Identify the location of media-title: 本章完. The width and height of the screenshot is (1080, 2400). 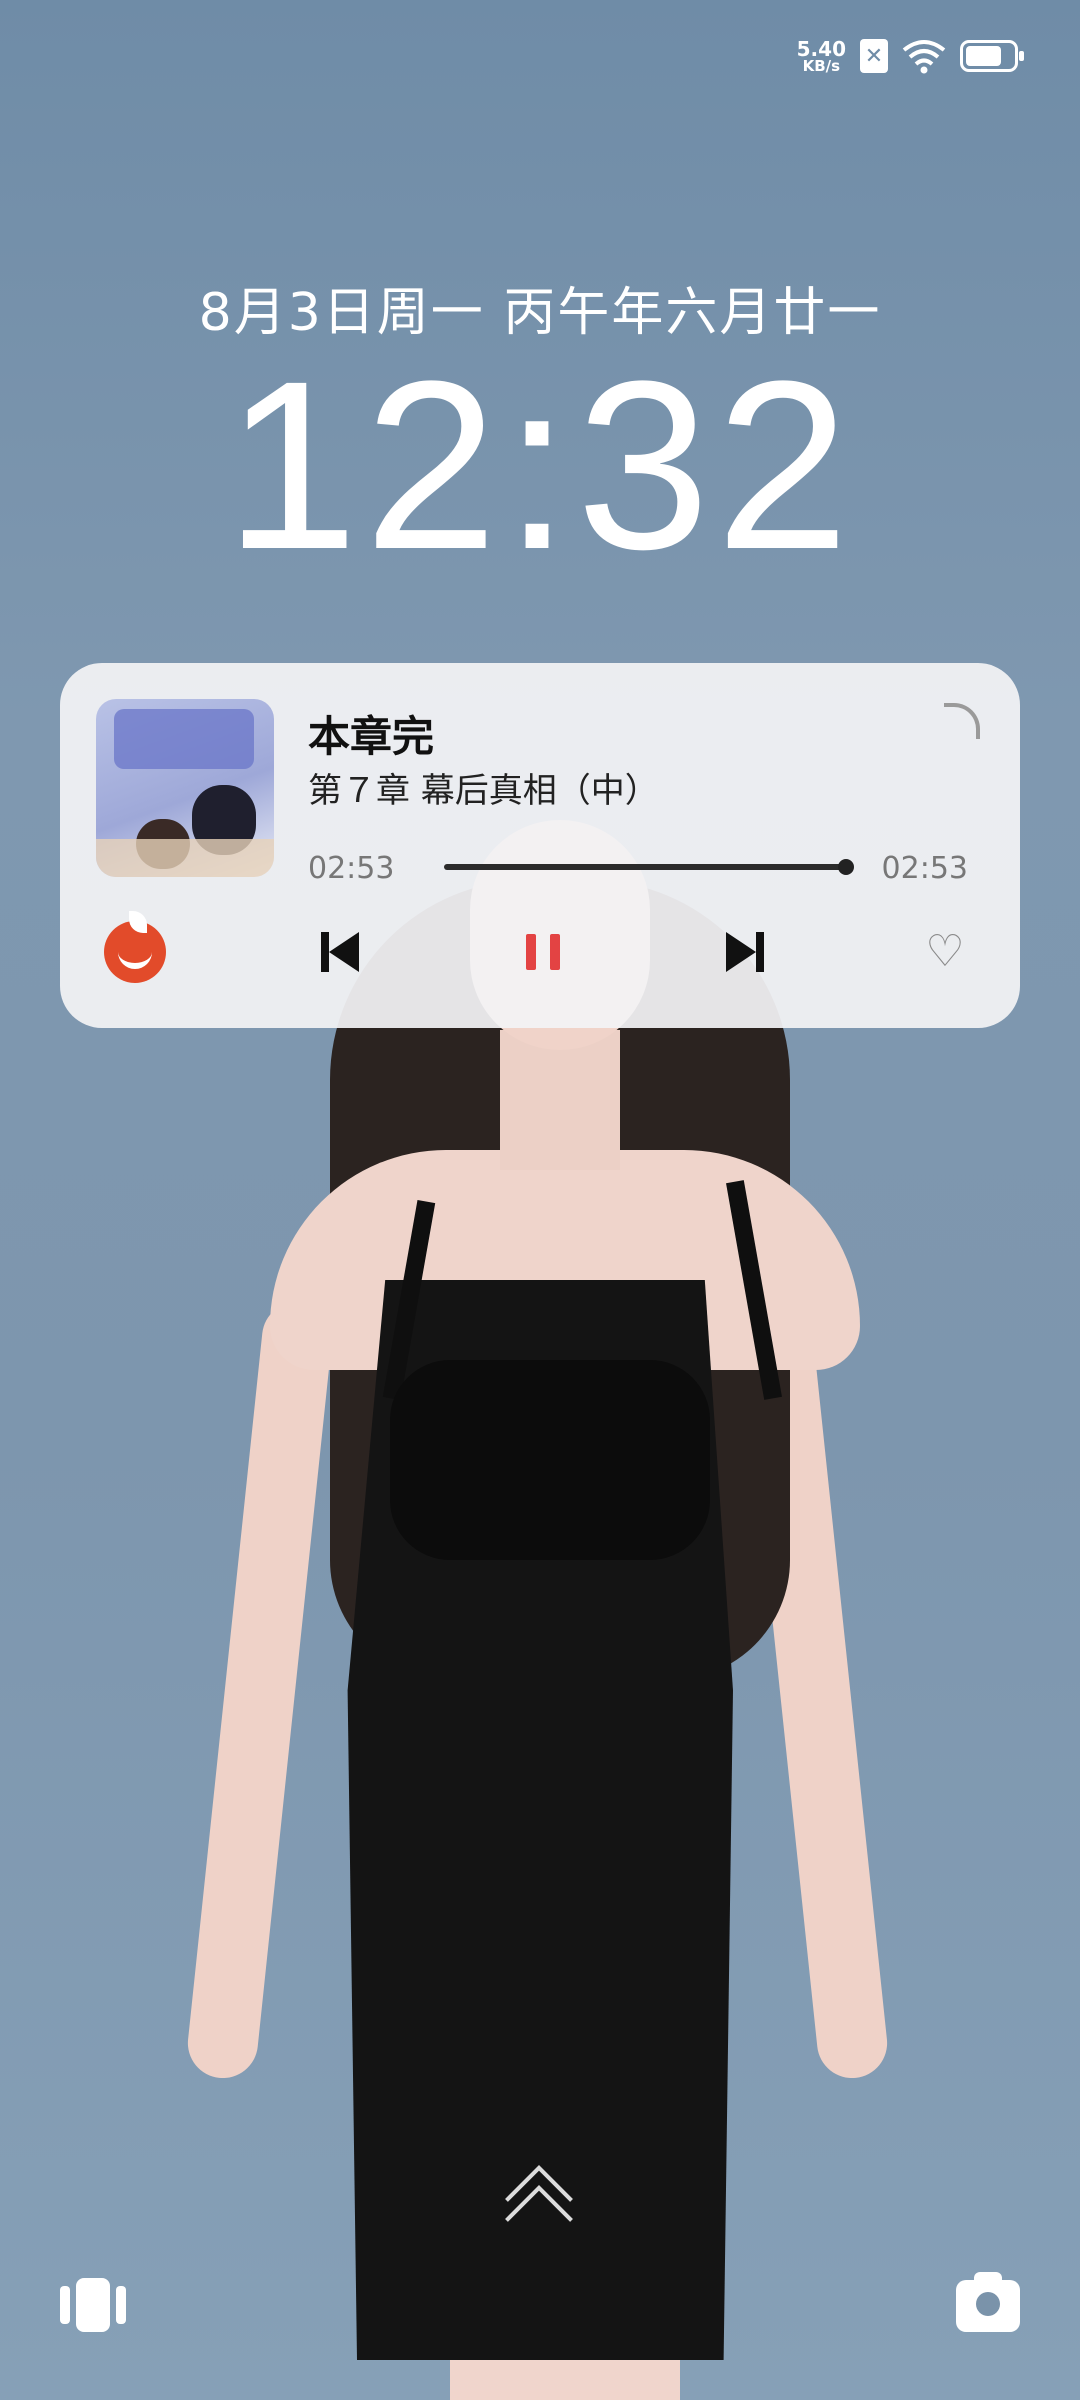
(371, 736).